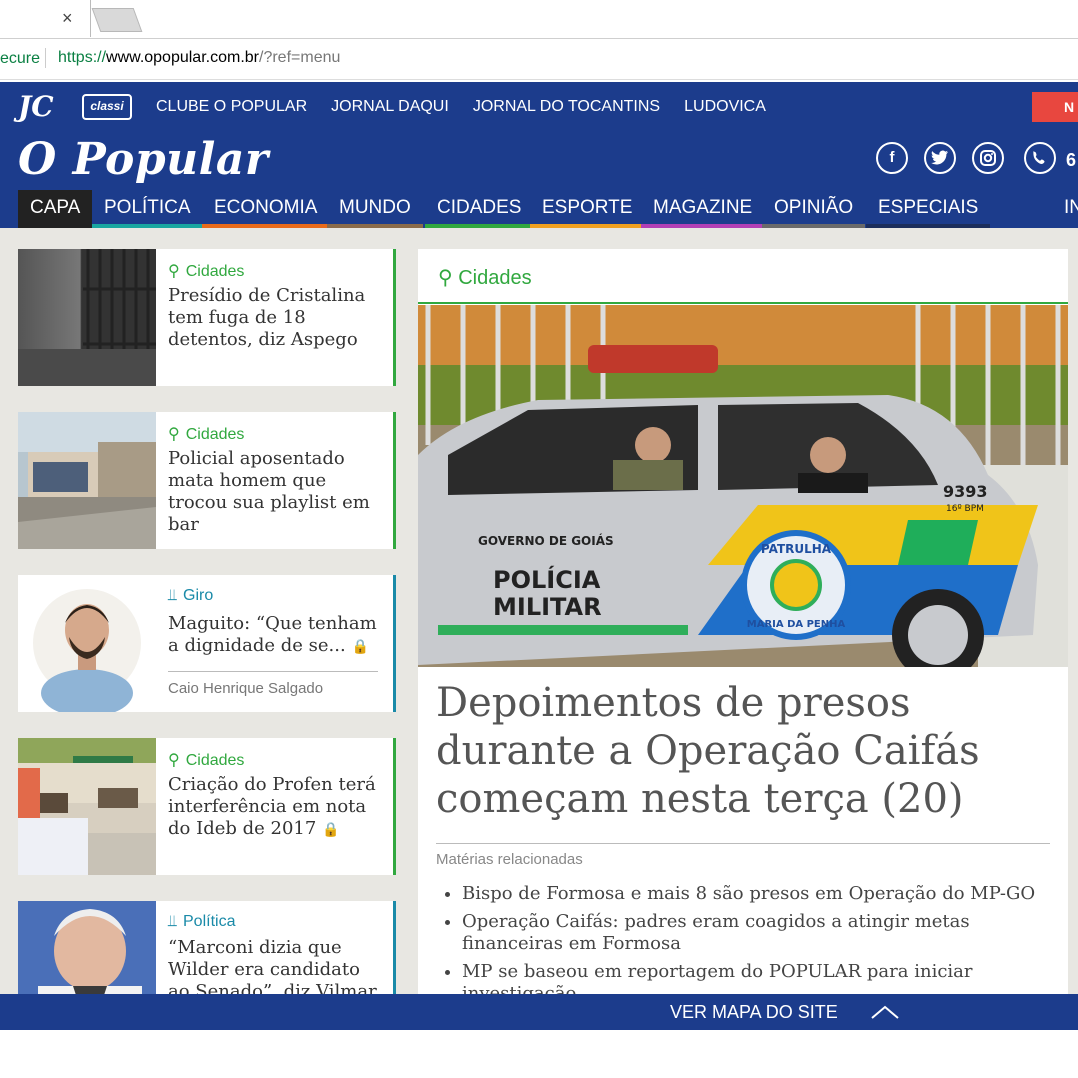  What do you see at coordinates (117, 20) in the screenshot?
I see `new-tab-button` at bounding box center [117, 20].